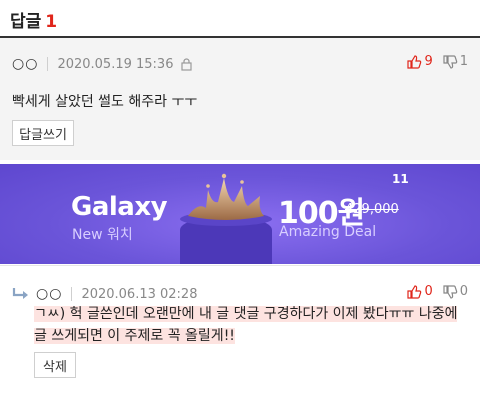  Describe the element at coordinates (187, 64) in the screenshot. I see `lock-icon` at that location.